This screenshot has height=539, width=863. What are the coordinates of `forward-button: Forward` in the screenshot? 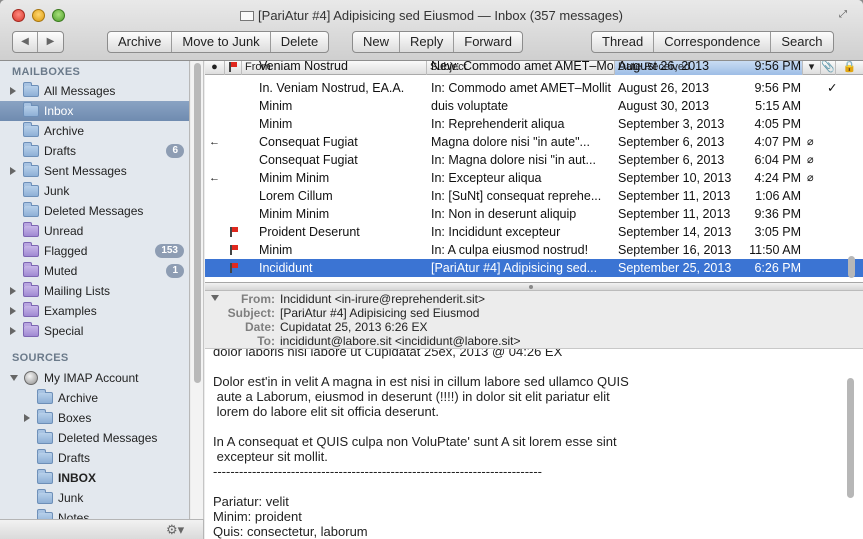 It's located at (488, 42).